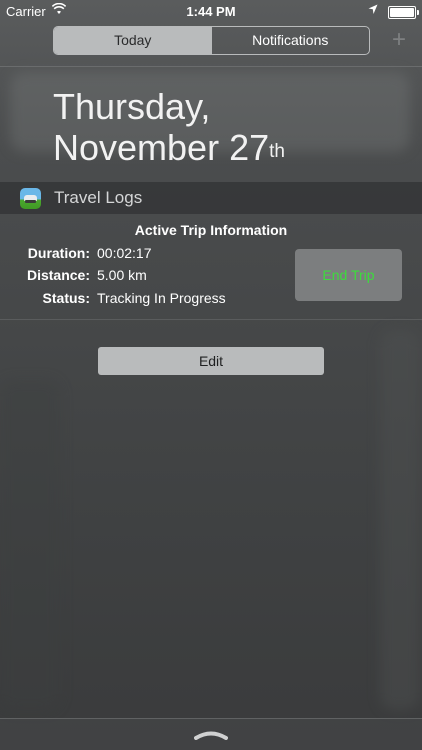 The width and height of the screenshot is (422, 750). What do you see at coordinates (211, 198) in the screenshot?
I see `widget-header: Travel Logs` at bounding box center [211, 198].